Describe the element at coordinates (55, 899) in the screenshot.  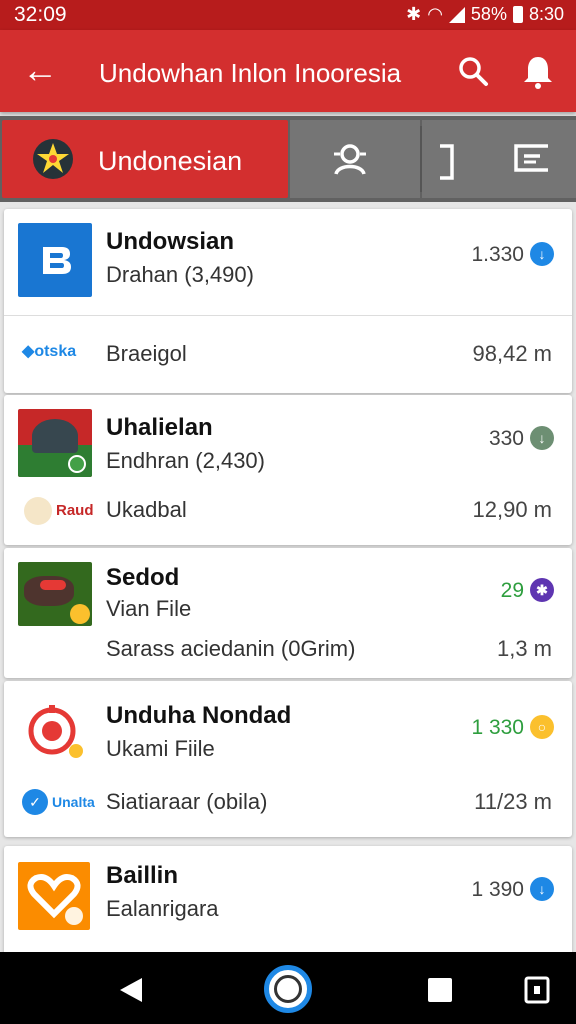
I see `heart-icon` at that location.